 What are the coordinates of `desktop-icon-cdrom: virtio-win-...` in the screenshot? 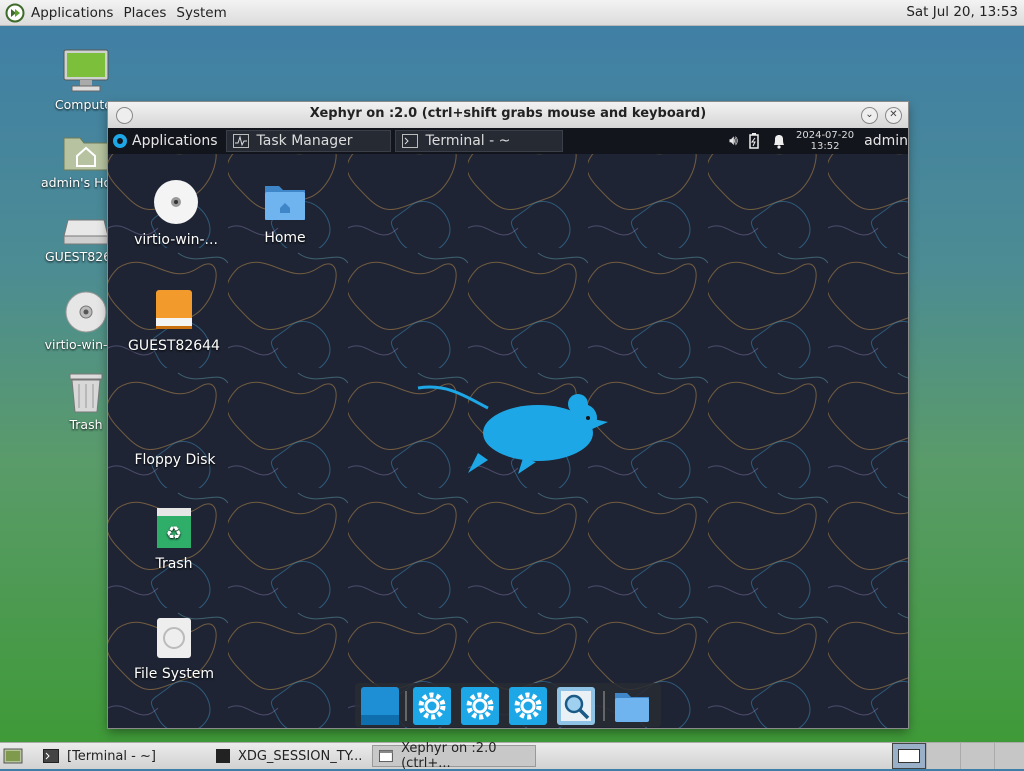 It's located at (176, 213).